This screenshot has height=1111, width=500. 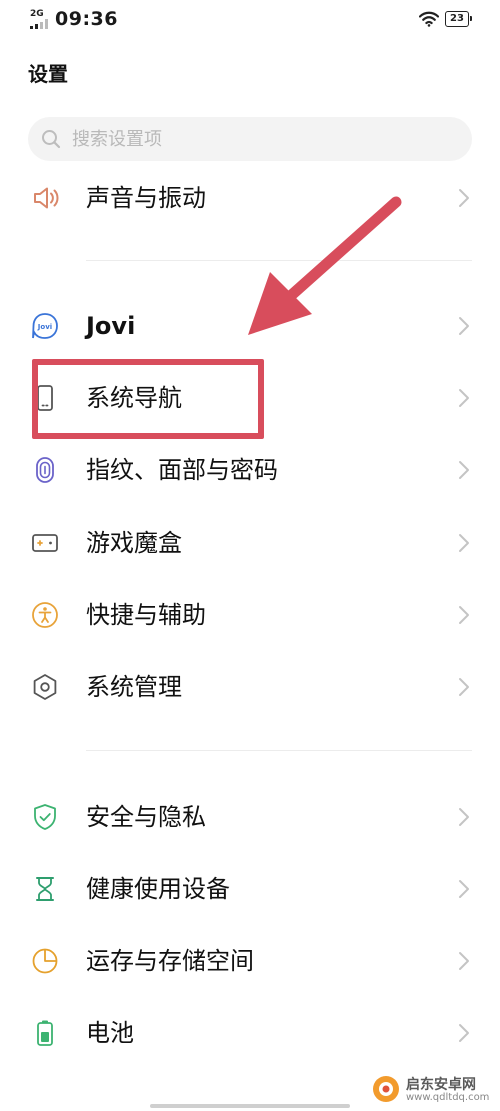 I want to click on settings-item-label: 指纹、面部与密码, so click(x=182, y=470).